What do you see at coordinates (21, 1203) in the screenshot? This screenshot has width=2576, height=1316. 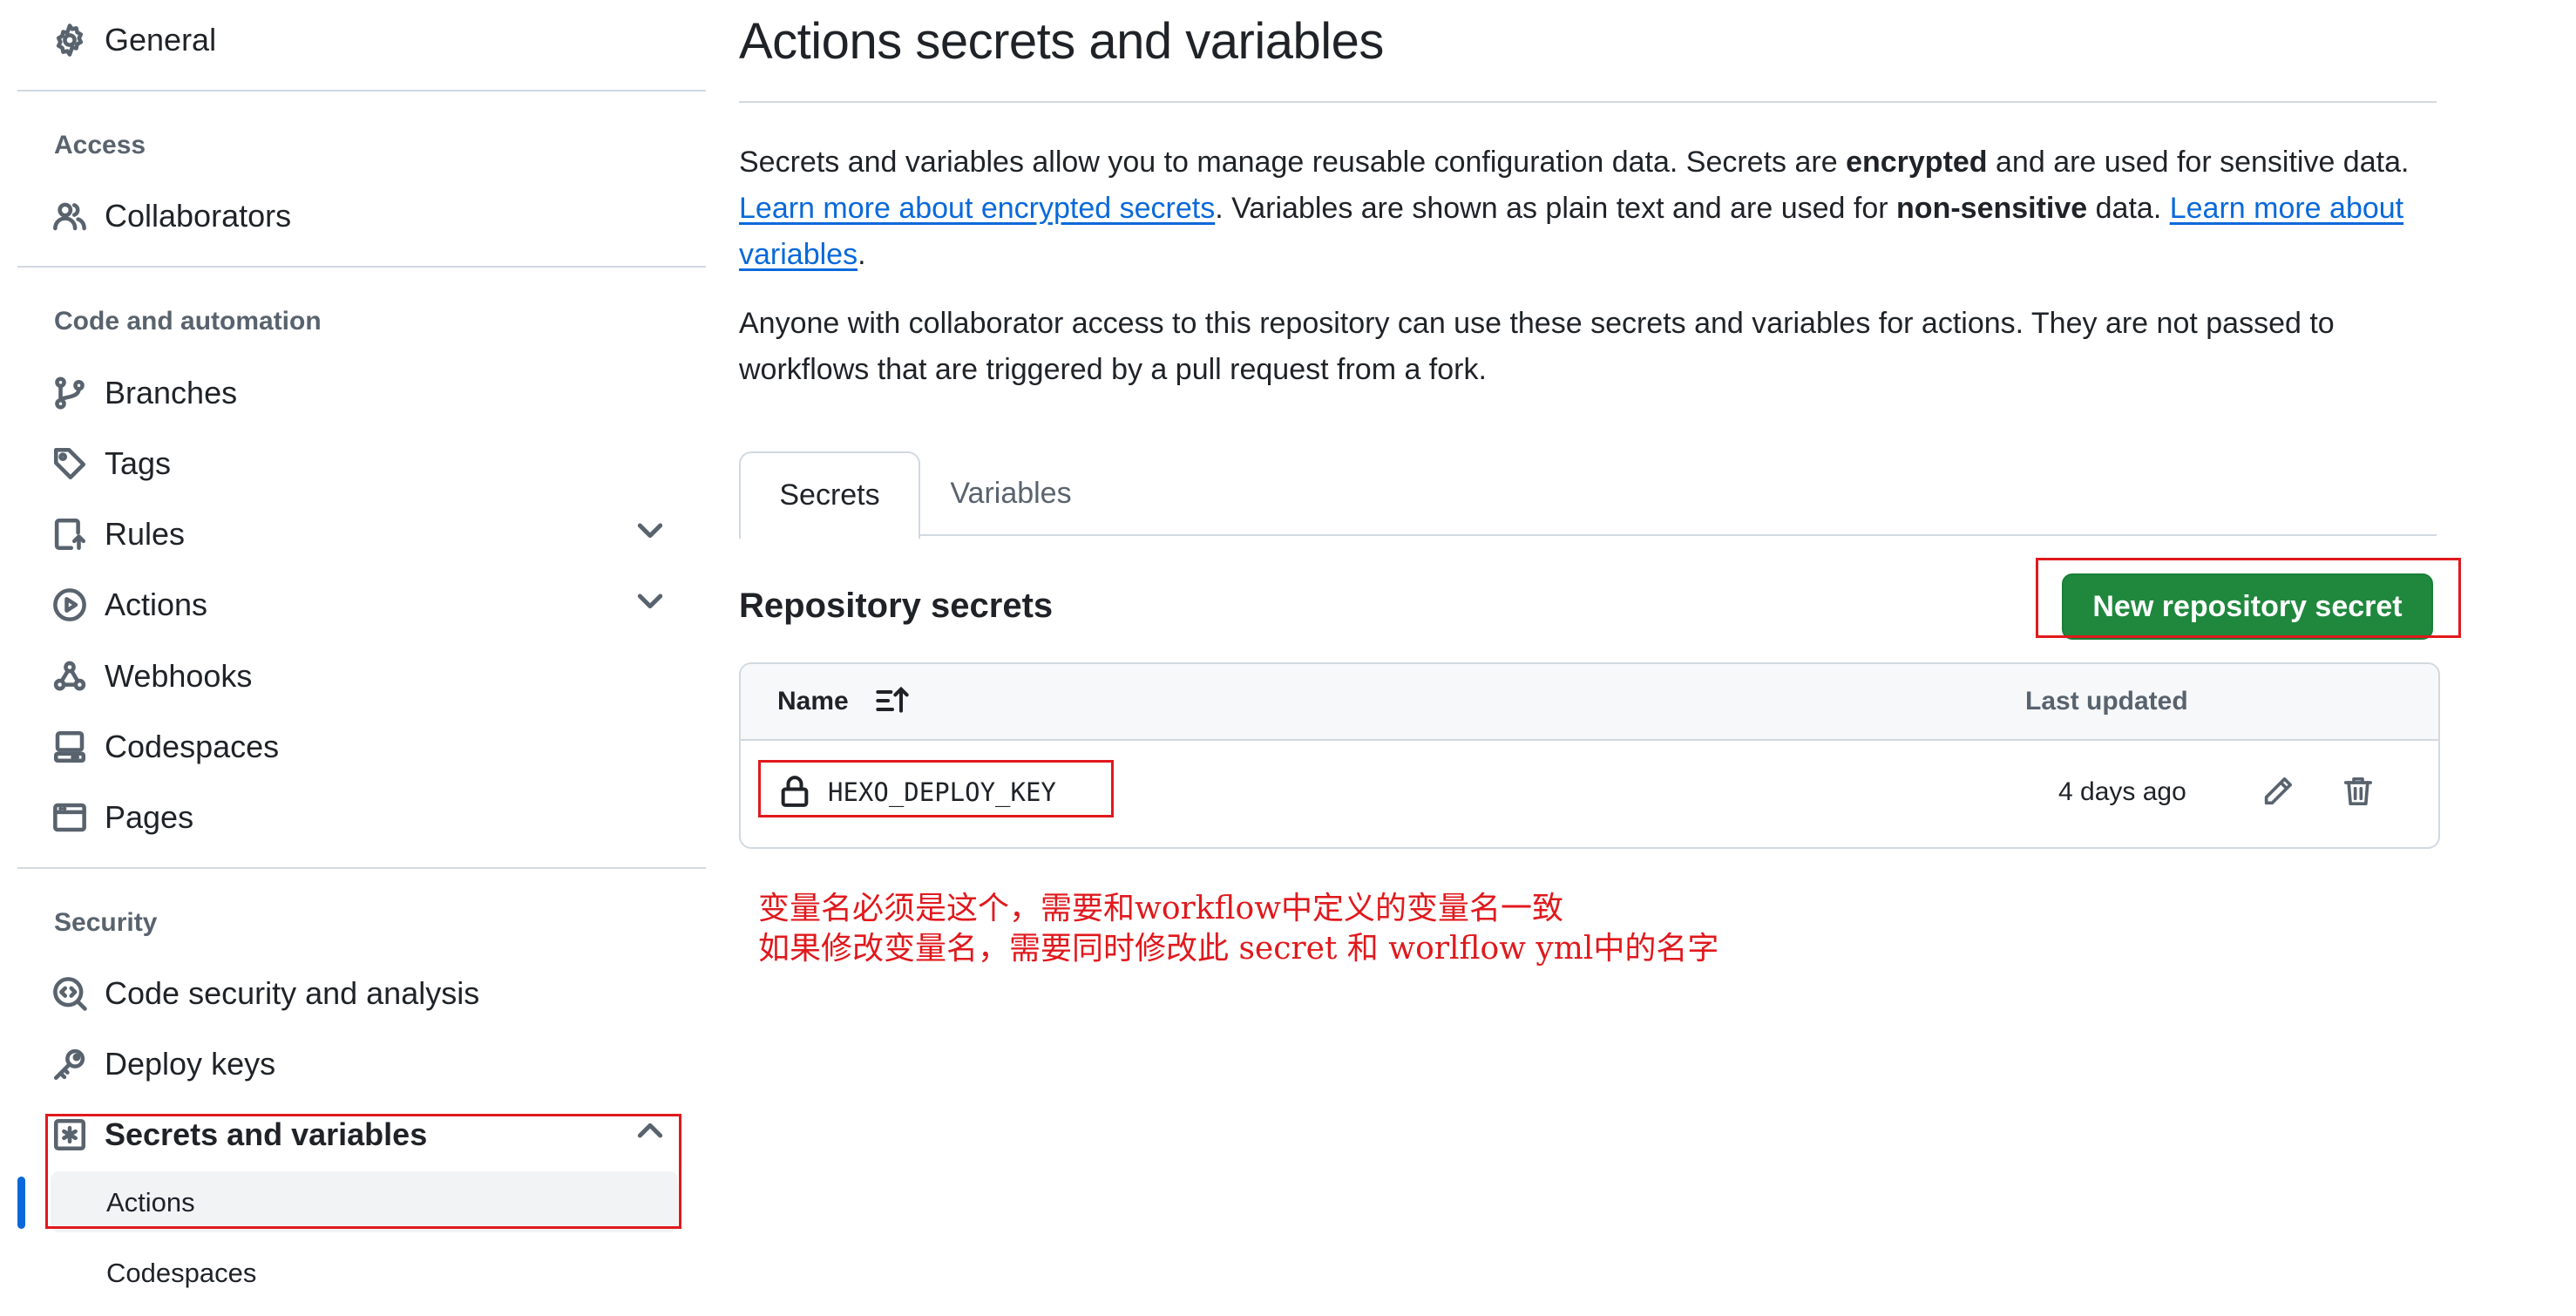 I see `active-indicator` at bounding box center [21, 1203].